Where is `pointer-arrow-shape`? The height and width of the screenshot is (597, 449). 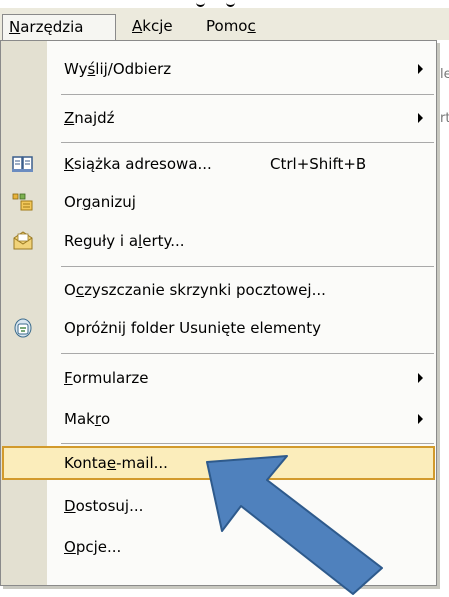 pointer-arrow-shape is located at coordinates (294, 525).